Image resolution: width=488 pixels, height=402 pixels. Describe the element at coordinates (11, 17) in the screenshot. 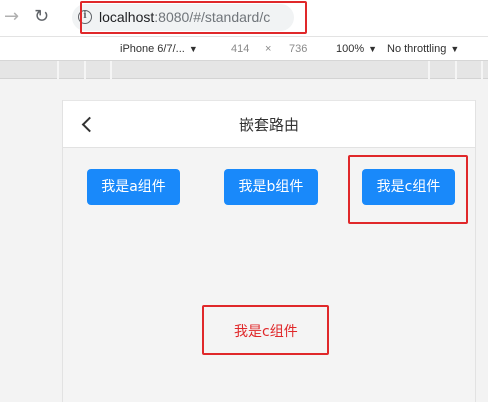

I see `back-arrow-icon: →` at that location.